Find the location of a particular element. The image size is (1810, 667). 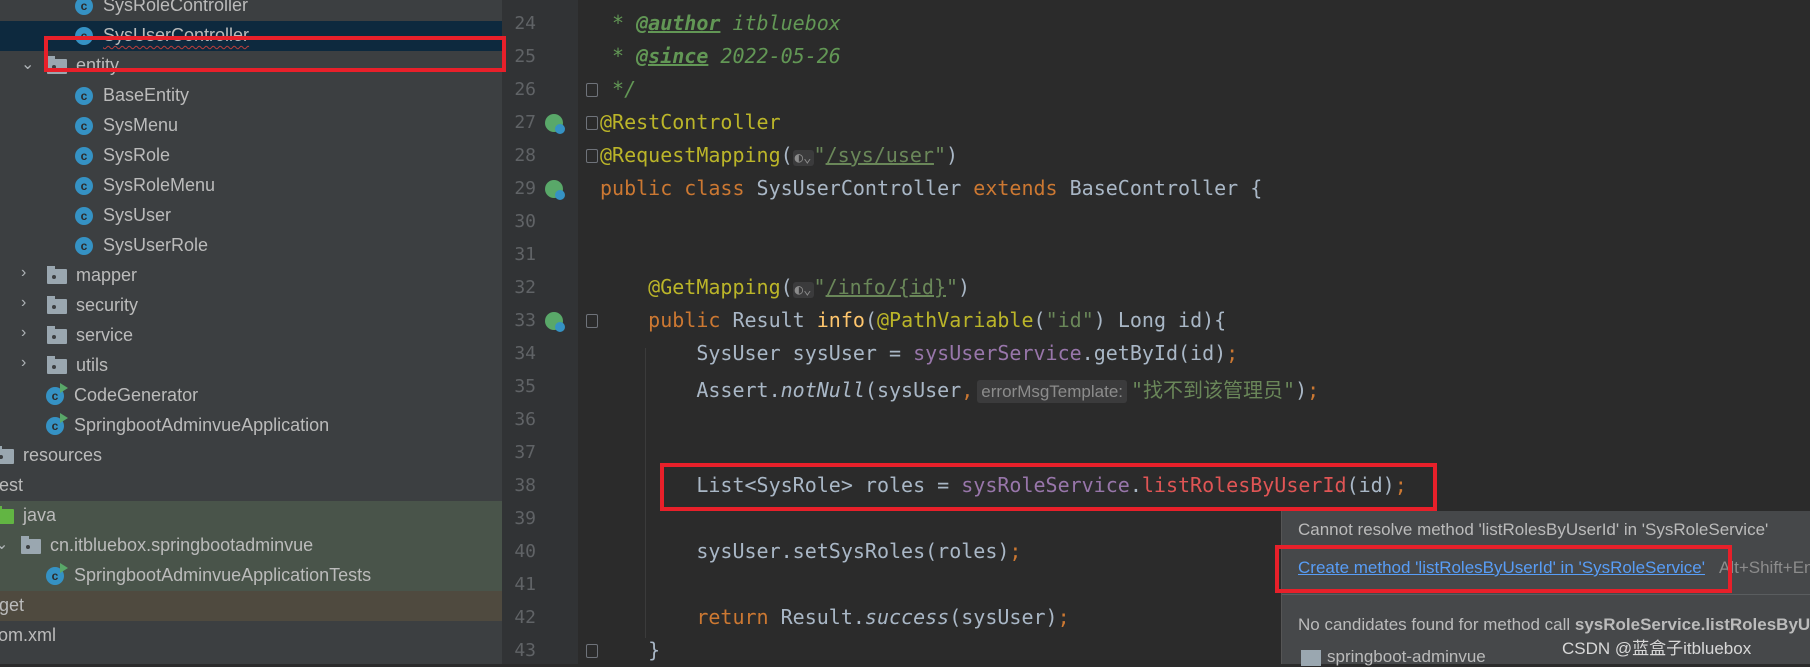

line-number: 40 is located at coordinates (525, 551).